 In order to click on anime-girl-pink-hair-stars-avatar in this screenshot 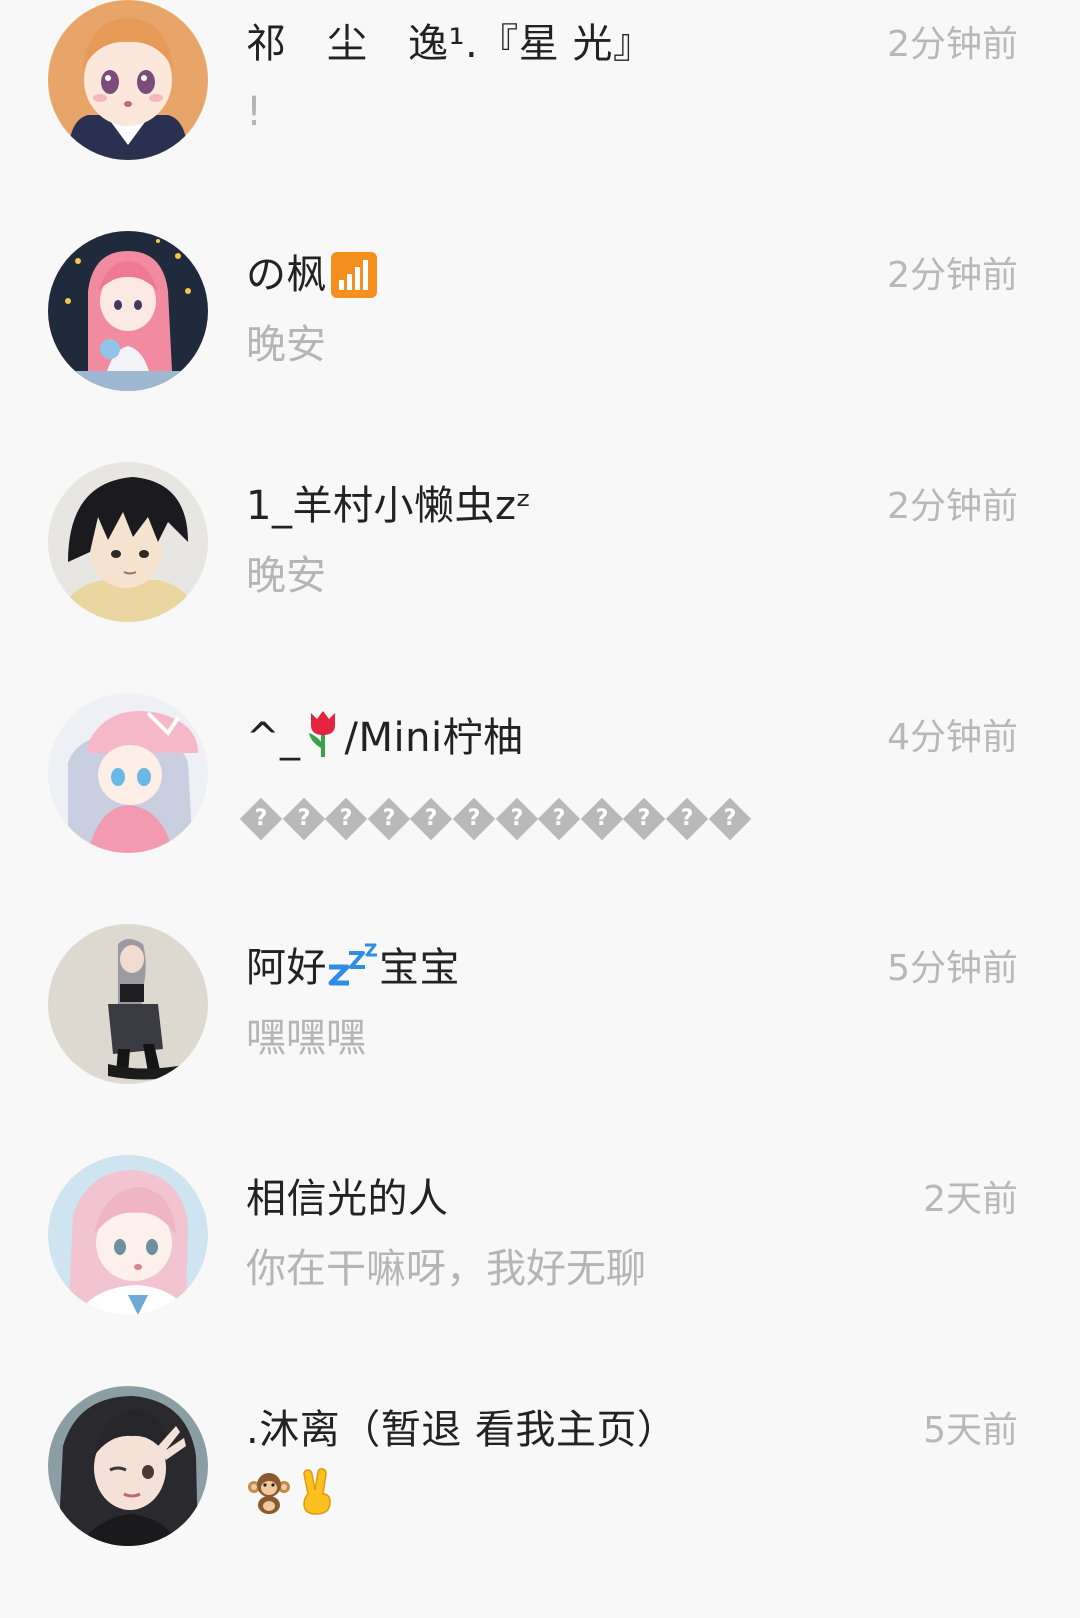, I will do `click(128, 311)`.